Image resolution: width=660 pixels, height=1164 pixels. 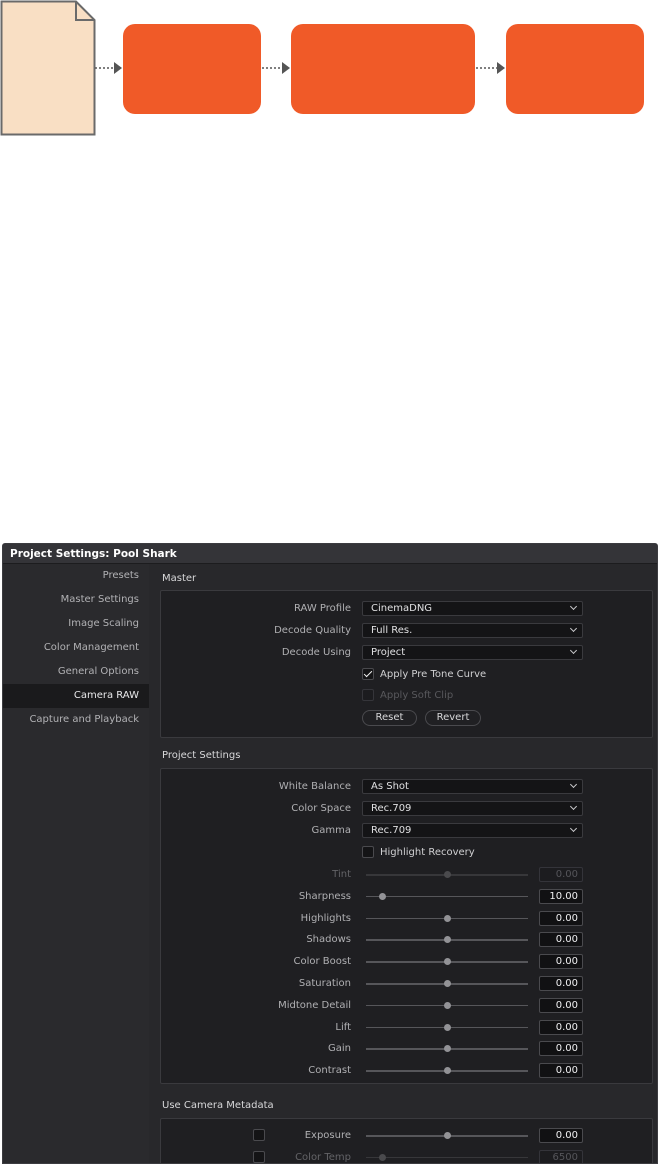 I want to click on sidebar-item-image-scaling: Image Scaling, so click(x=76, y=624).